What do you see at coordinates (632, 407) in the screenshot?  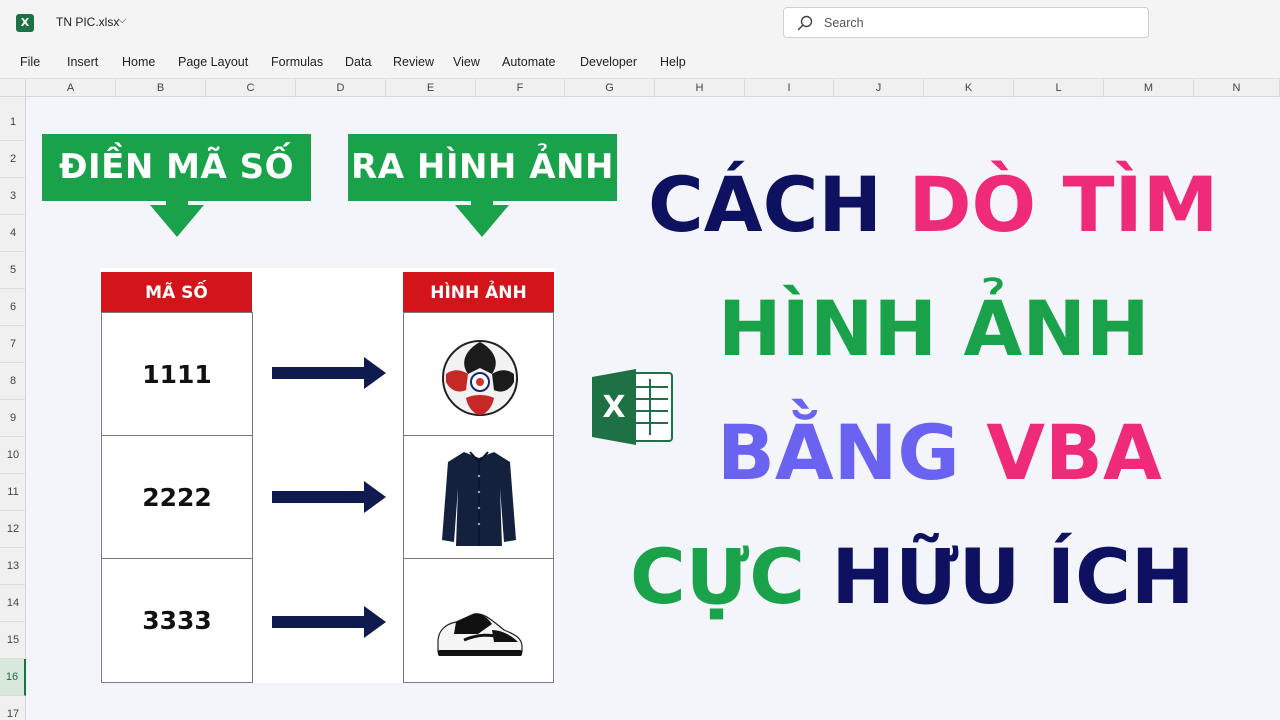 I see `excel-logo-icon: X` at bounding box center [632, 407].